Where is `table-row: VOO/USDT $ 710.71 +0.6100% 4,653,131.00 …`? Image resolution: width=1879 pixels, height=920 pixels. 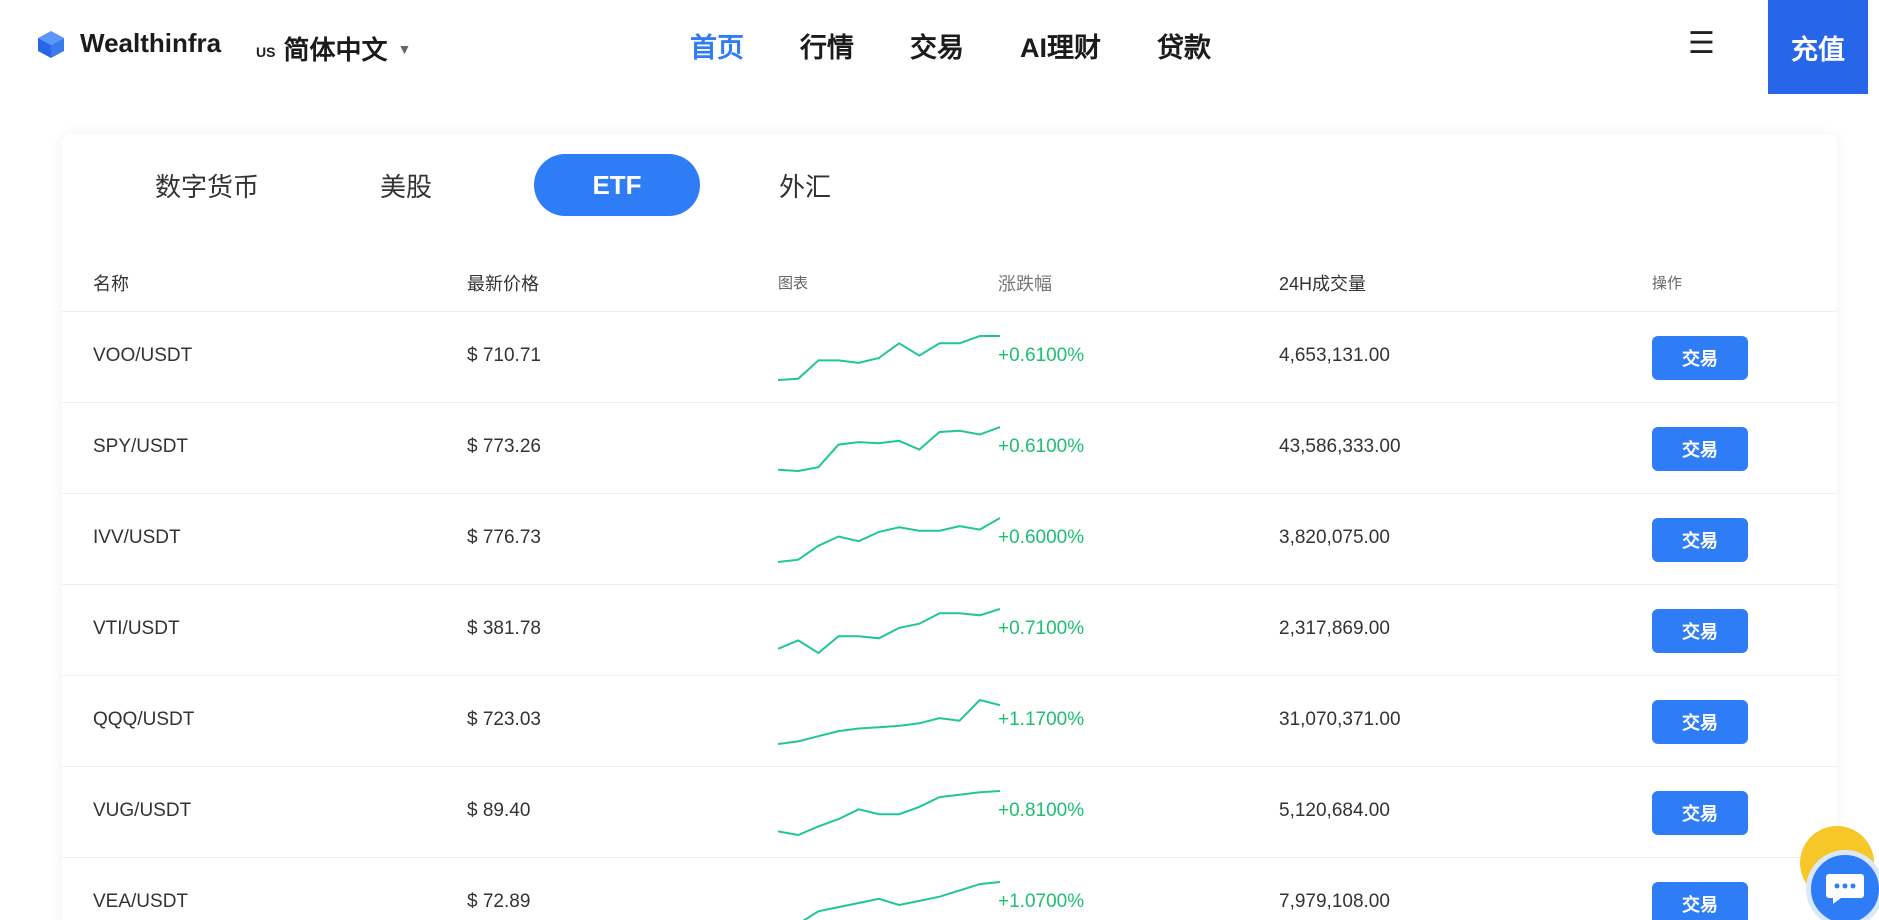
table-row: VOO/USDT $ 710.71 +0.6100% 4,653,131.00 … is located at coordinates (949, 357).